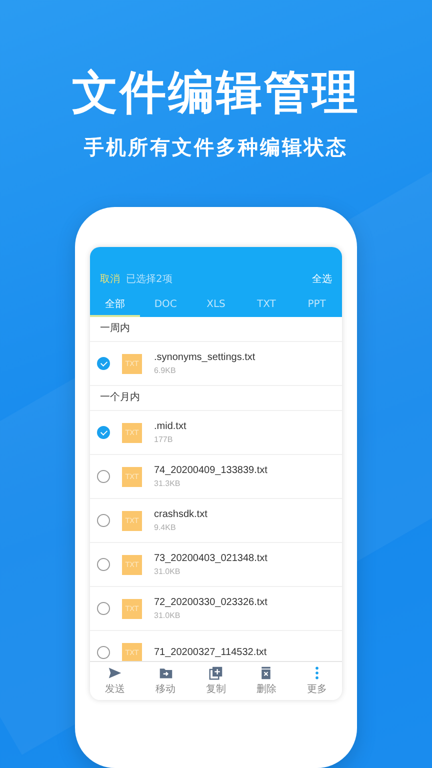 Image resolution: width=432 pixels, height=768 pixels. Describe the element at coordinates (210, 652) in the screenshot. I see `file-name: 71_20200327_114532.txt` at that location.